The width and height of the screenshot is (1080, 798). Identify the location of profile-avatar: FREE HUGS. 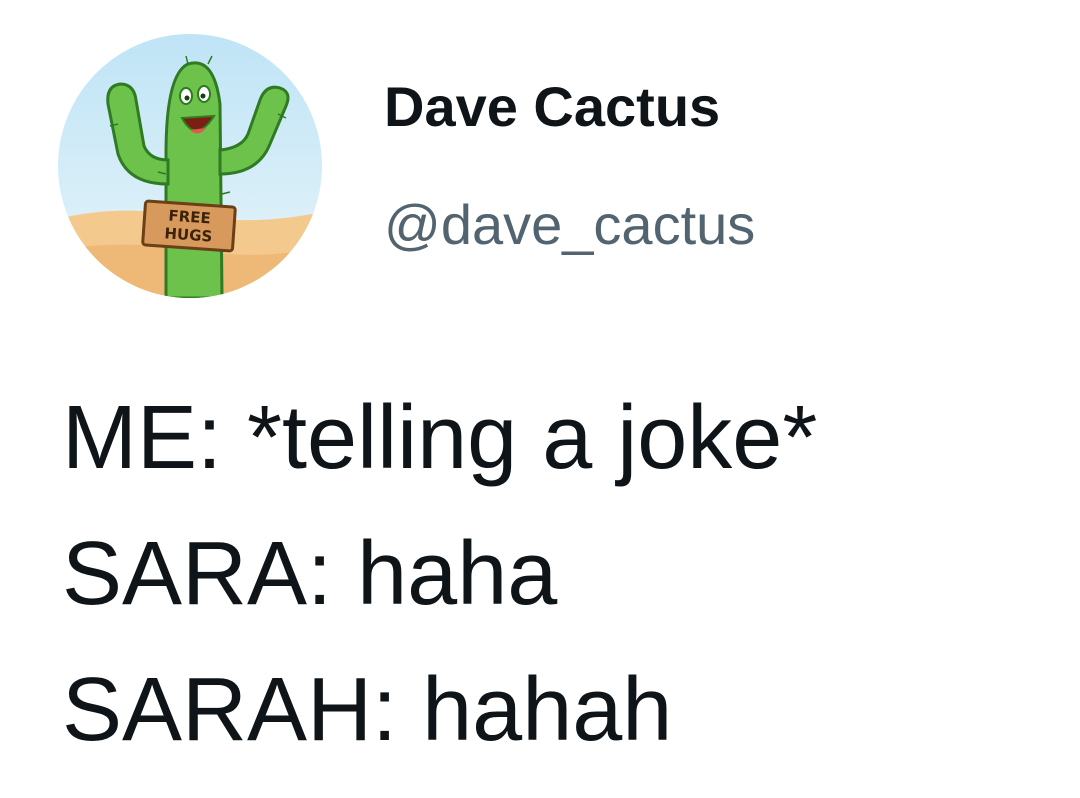
(190, 166).